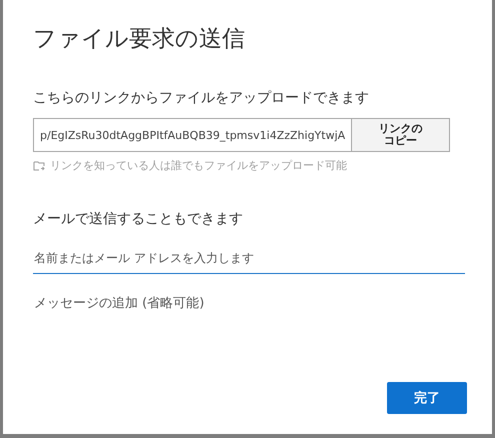 The image size is (495, 438). Describe the element at coordinates (201, 98) in the screenshot. I see `section-label: こちらのリンクからファイルをアップロードできます` at that location.